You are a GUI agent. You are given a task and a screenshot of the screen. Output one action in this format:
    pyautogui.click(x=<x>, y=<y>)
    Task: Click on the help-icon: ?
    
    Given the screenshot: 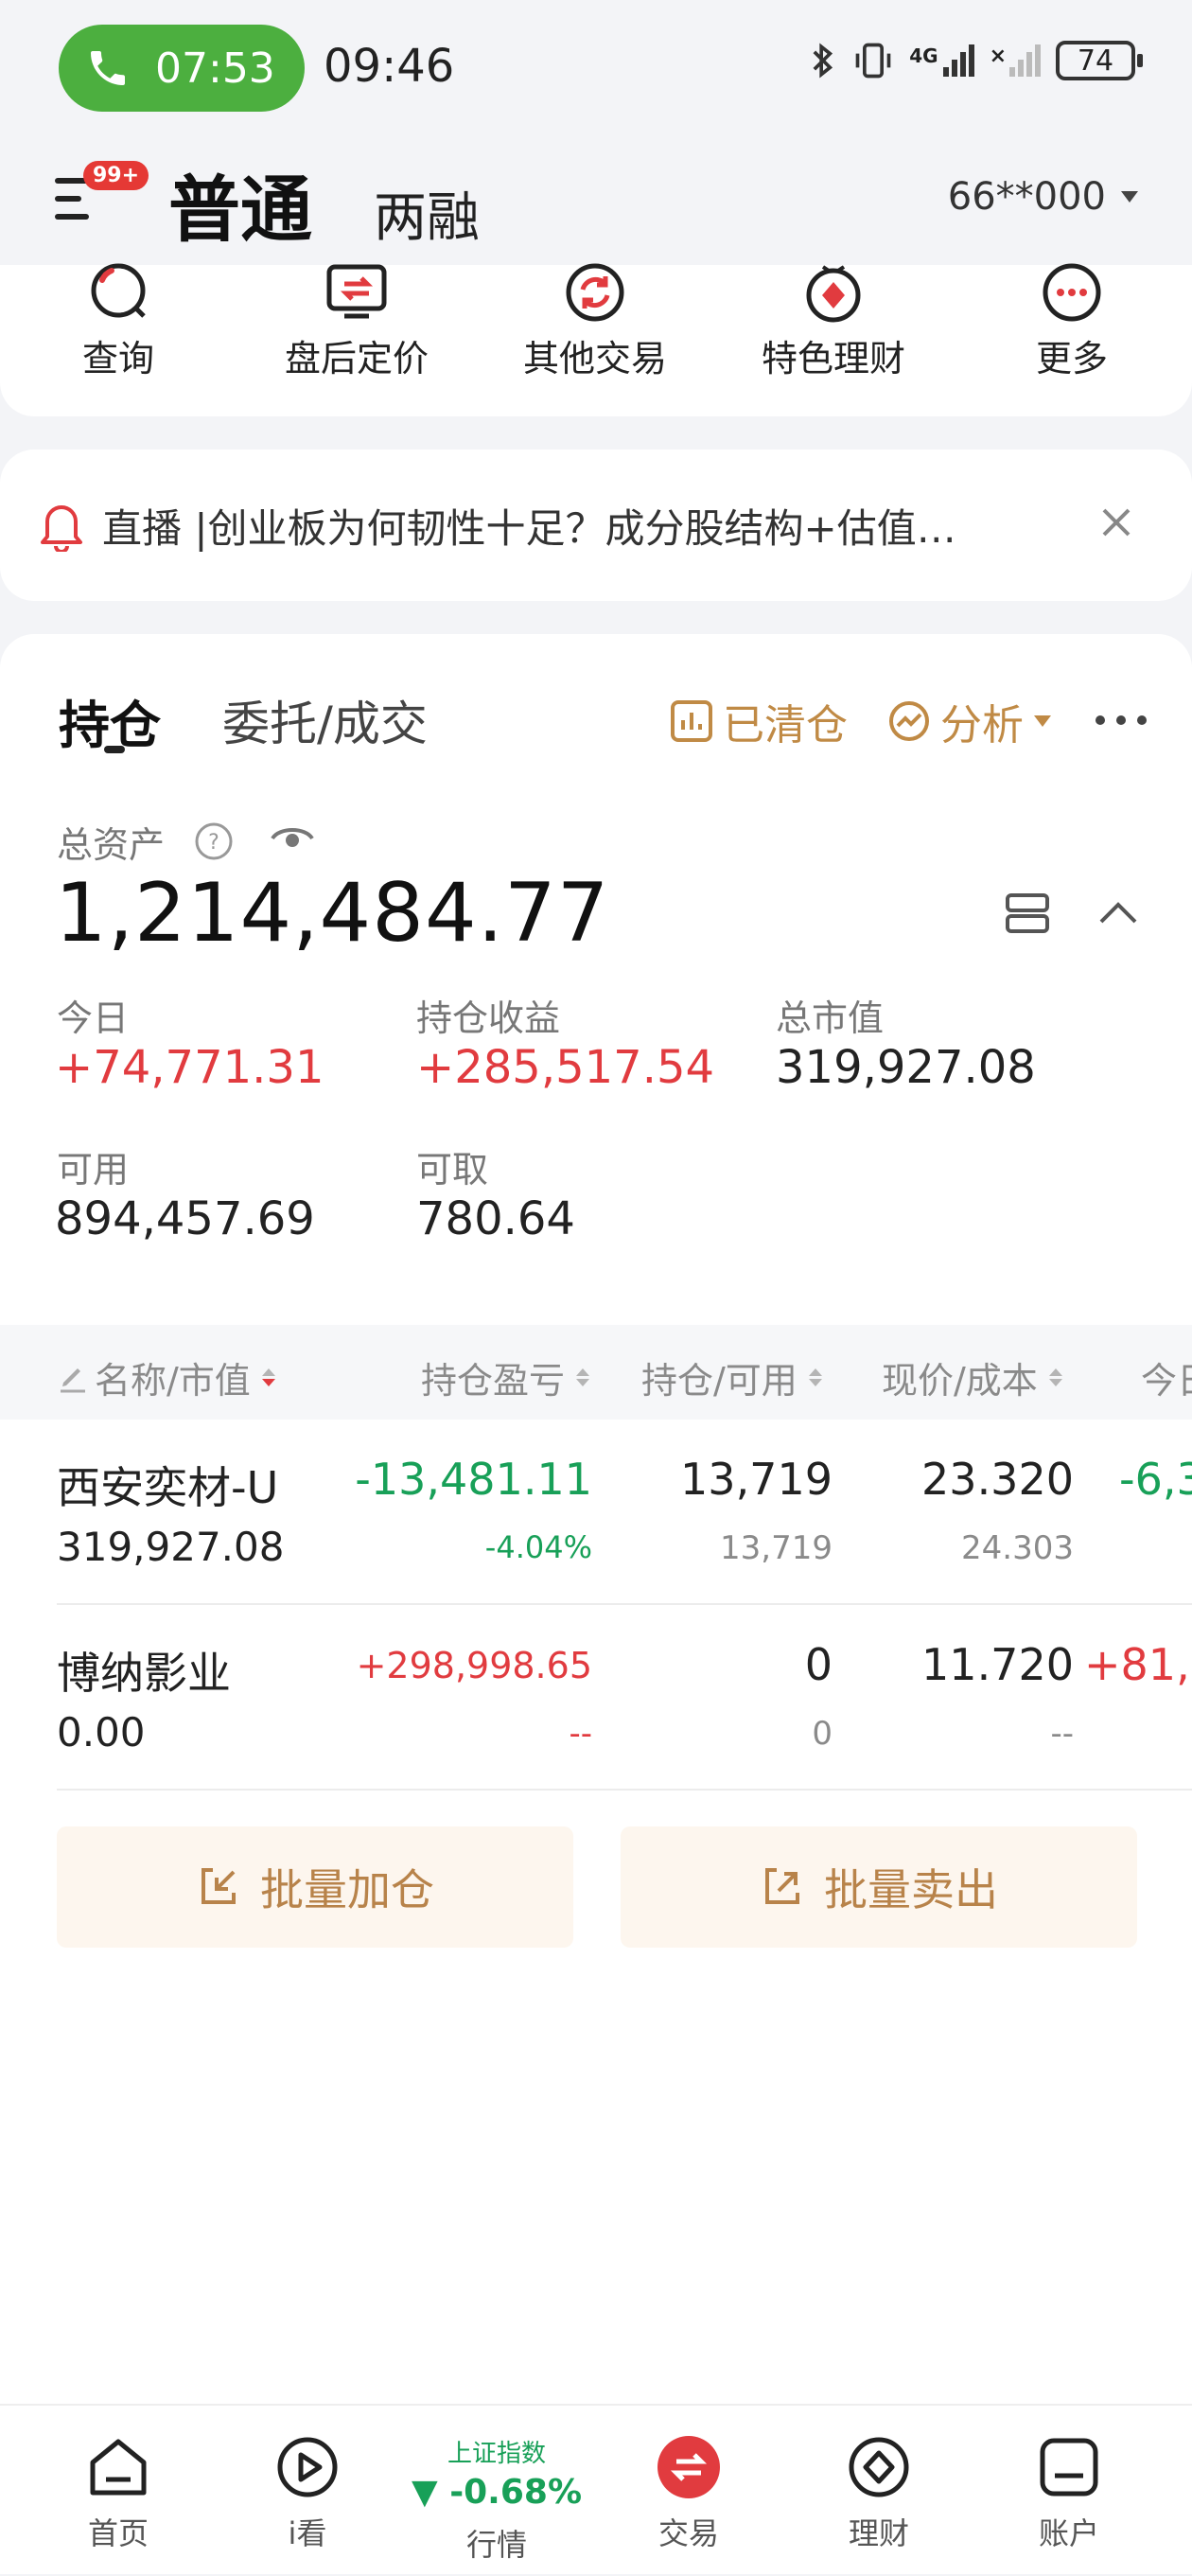 What is the action you would take?
    pyautogui.click(x=214, y=841)
    